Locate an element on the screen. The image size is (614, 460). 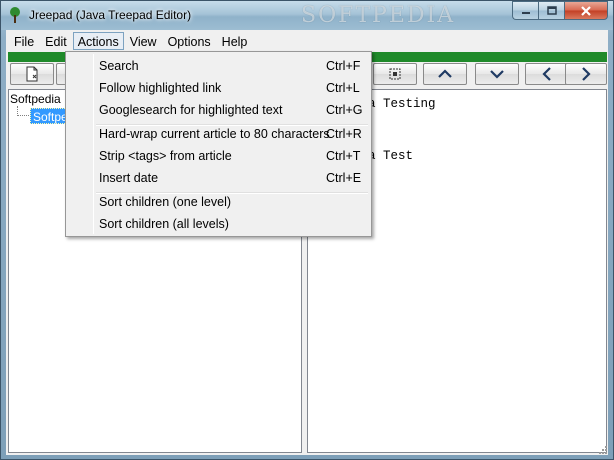
menu-edit: Edit is located at coordinates (56, 41).